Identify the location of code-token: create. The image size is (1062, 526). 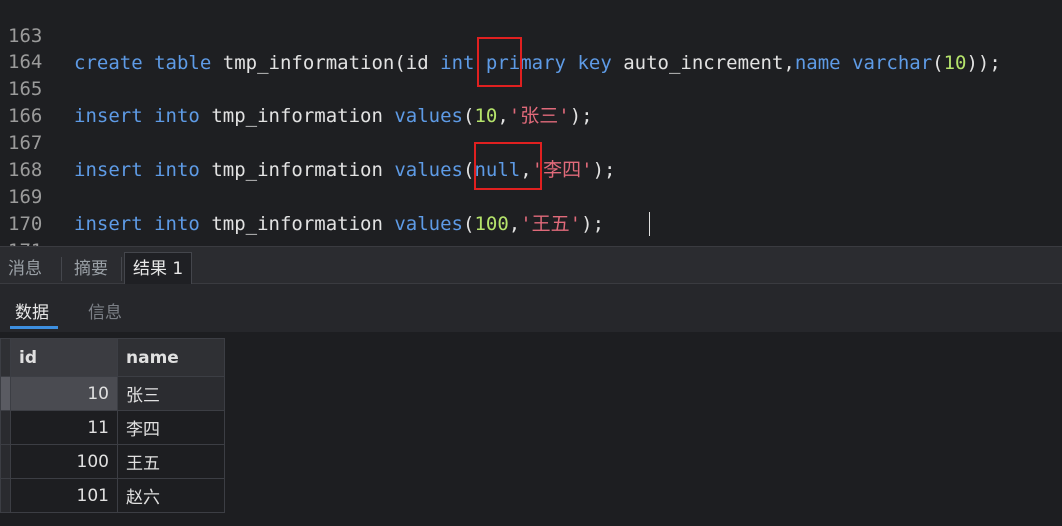
(108, 63).